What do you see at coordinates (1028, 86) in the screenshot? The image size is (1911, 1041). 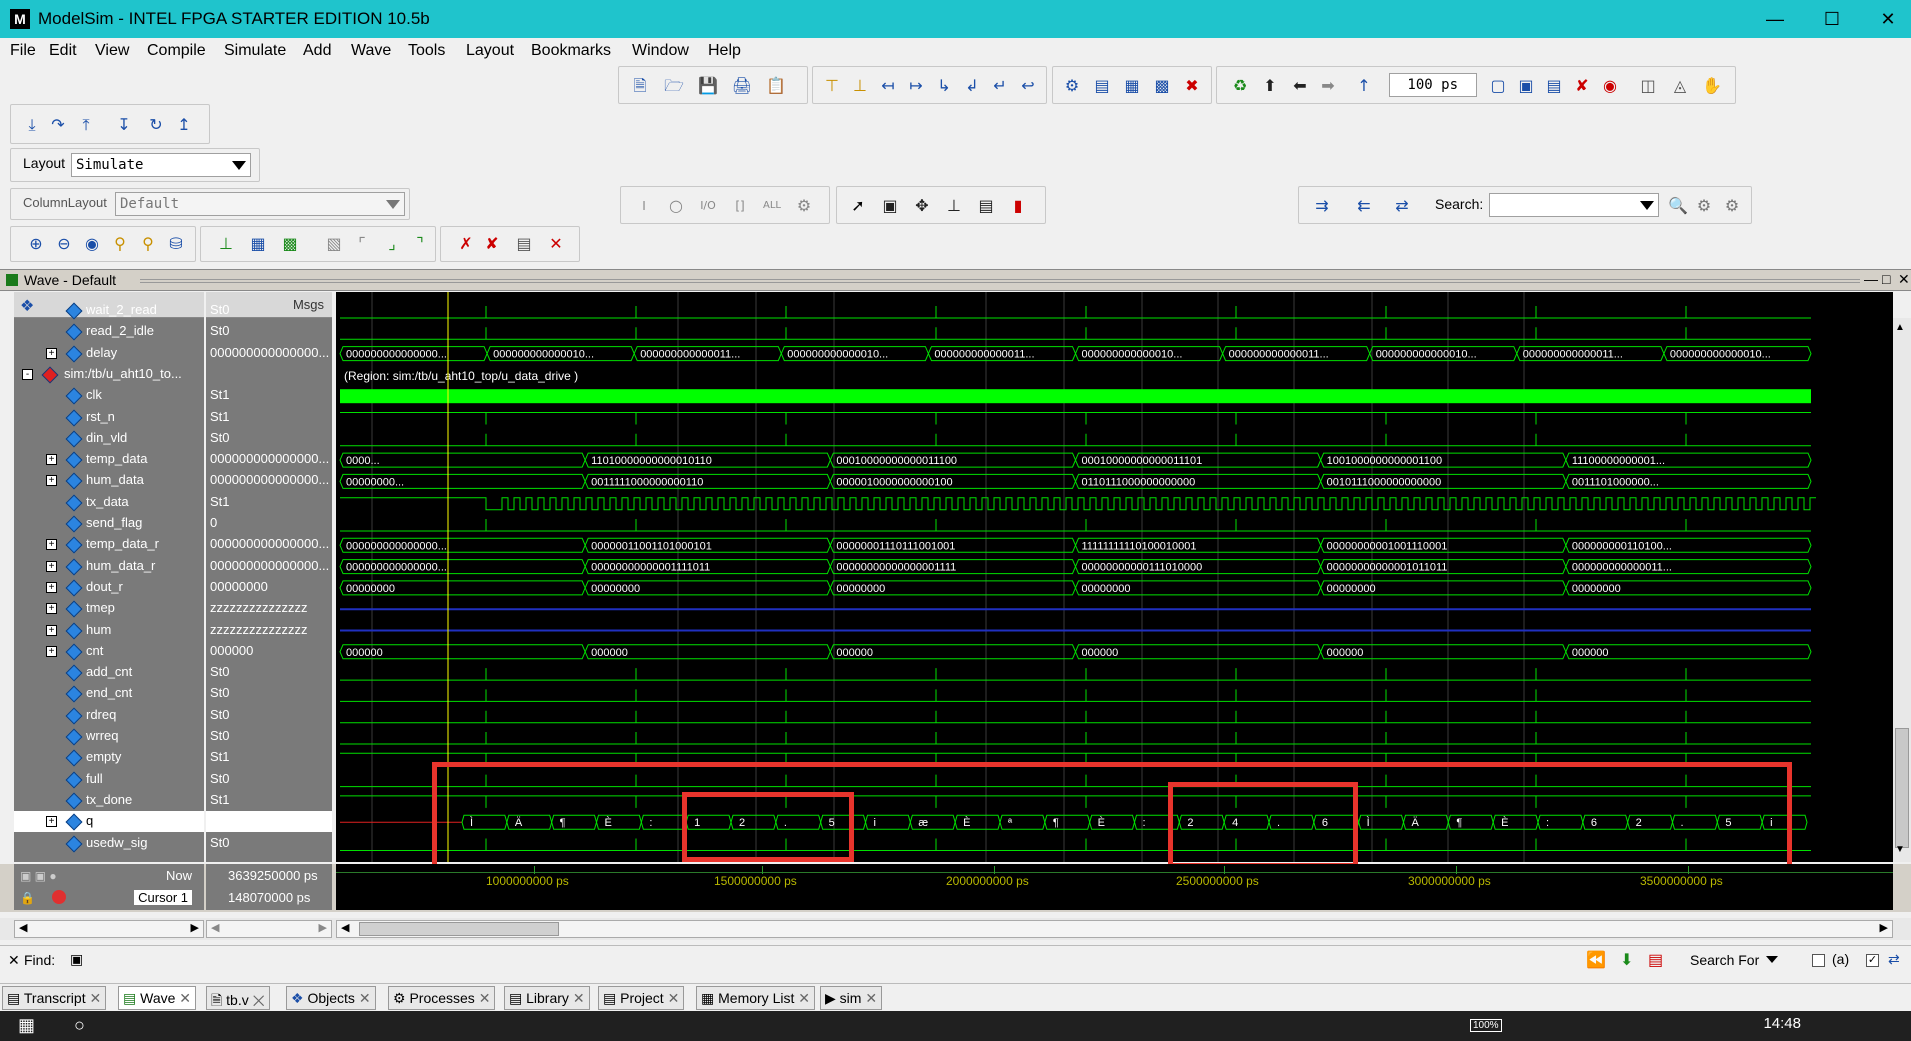 I see `unfold-icon: ↩` at bounding box center [1028, 86].